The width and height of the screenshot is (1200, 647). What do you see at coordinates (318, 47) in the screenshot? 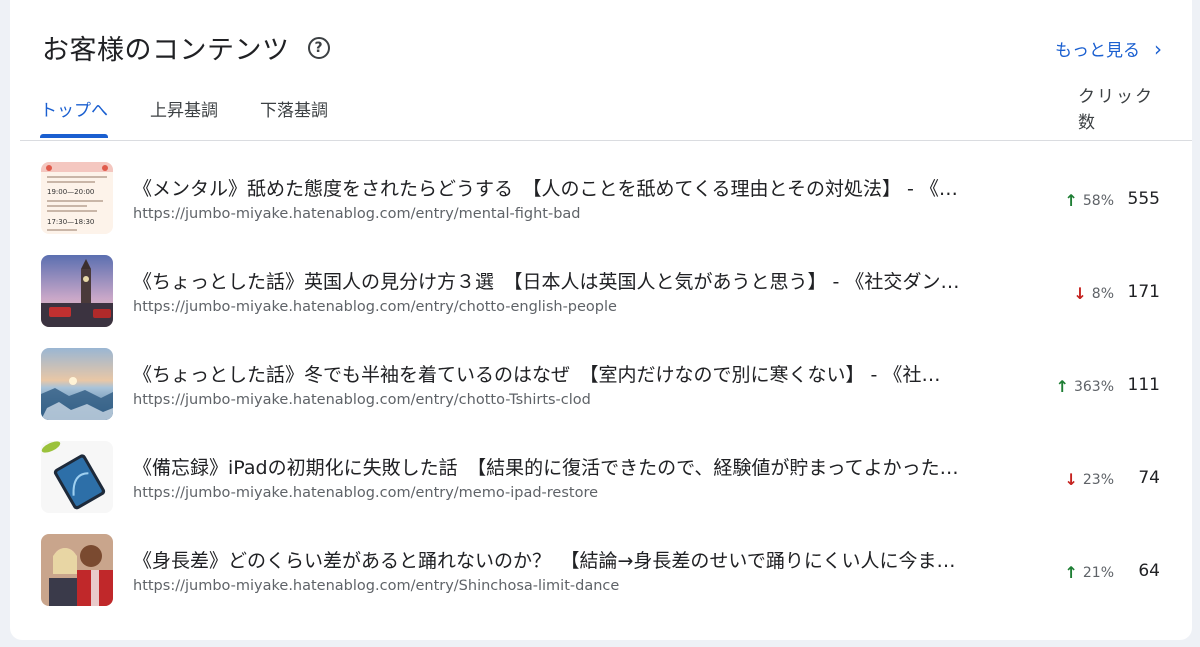
I see `help-circle-icon: ?` at bounding box center [318, 47].